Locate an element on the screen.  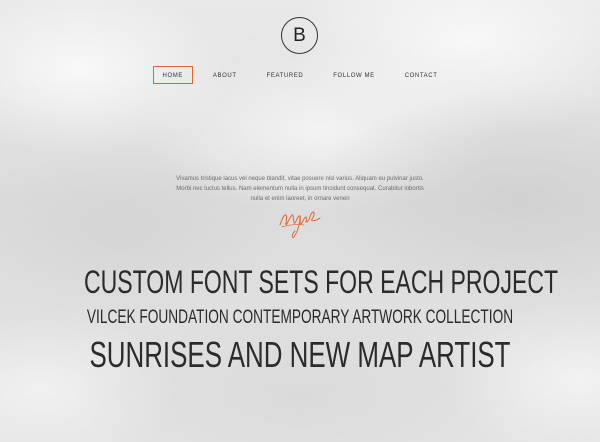
headline-sunrises: SUNRISES AND NEW MAP ARTIST is located at coordinates (300, 354).